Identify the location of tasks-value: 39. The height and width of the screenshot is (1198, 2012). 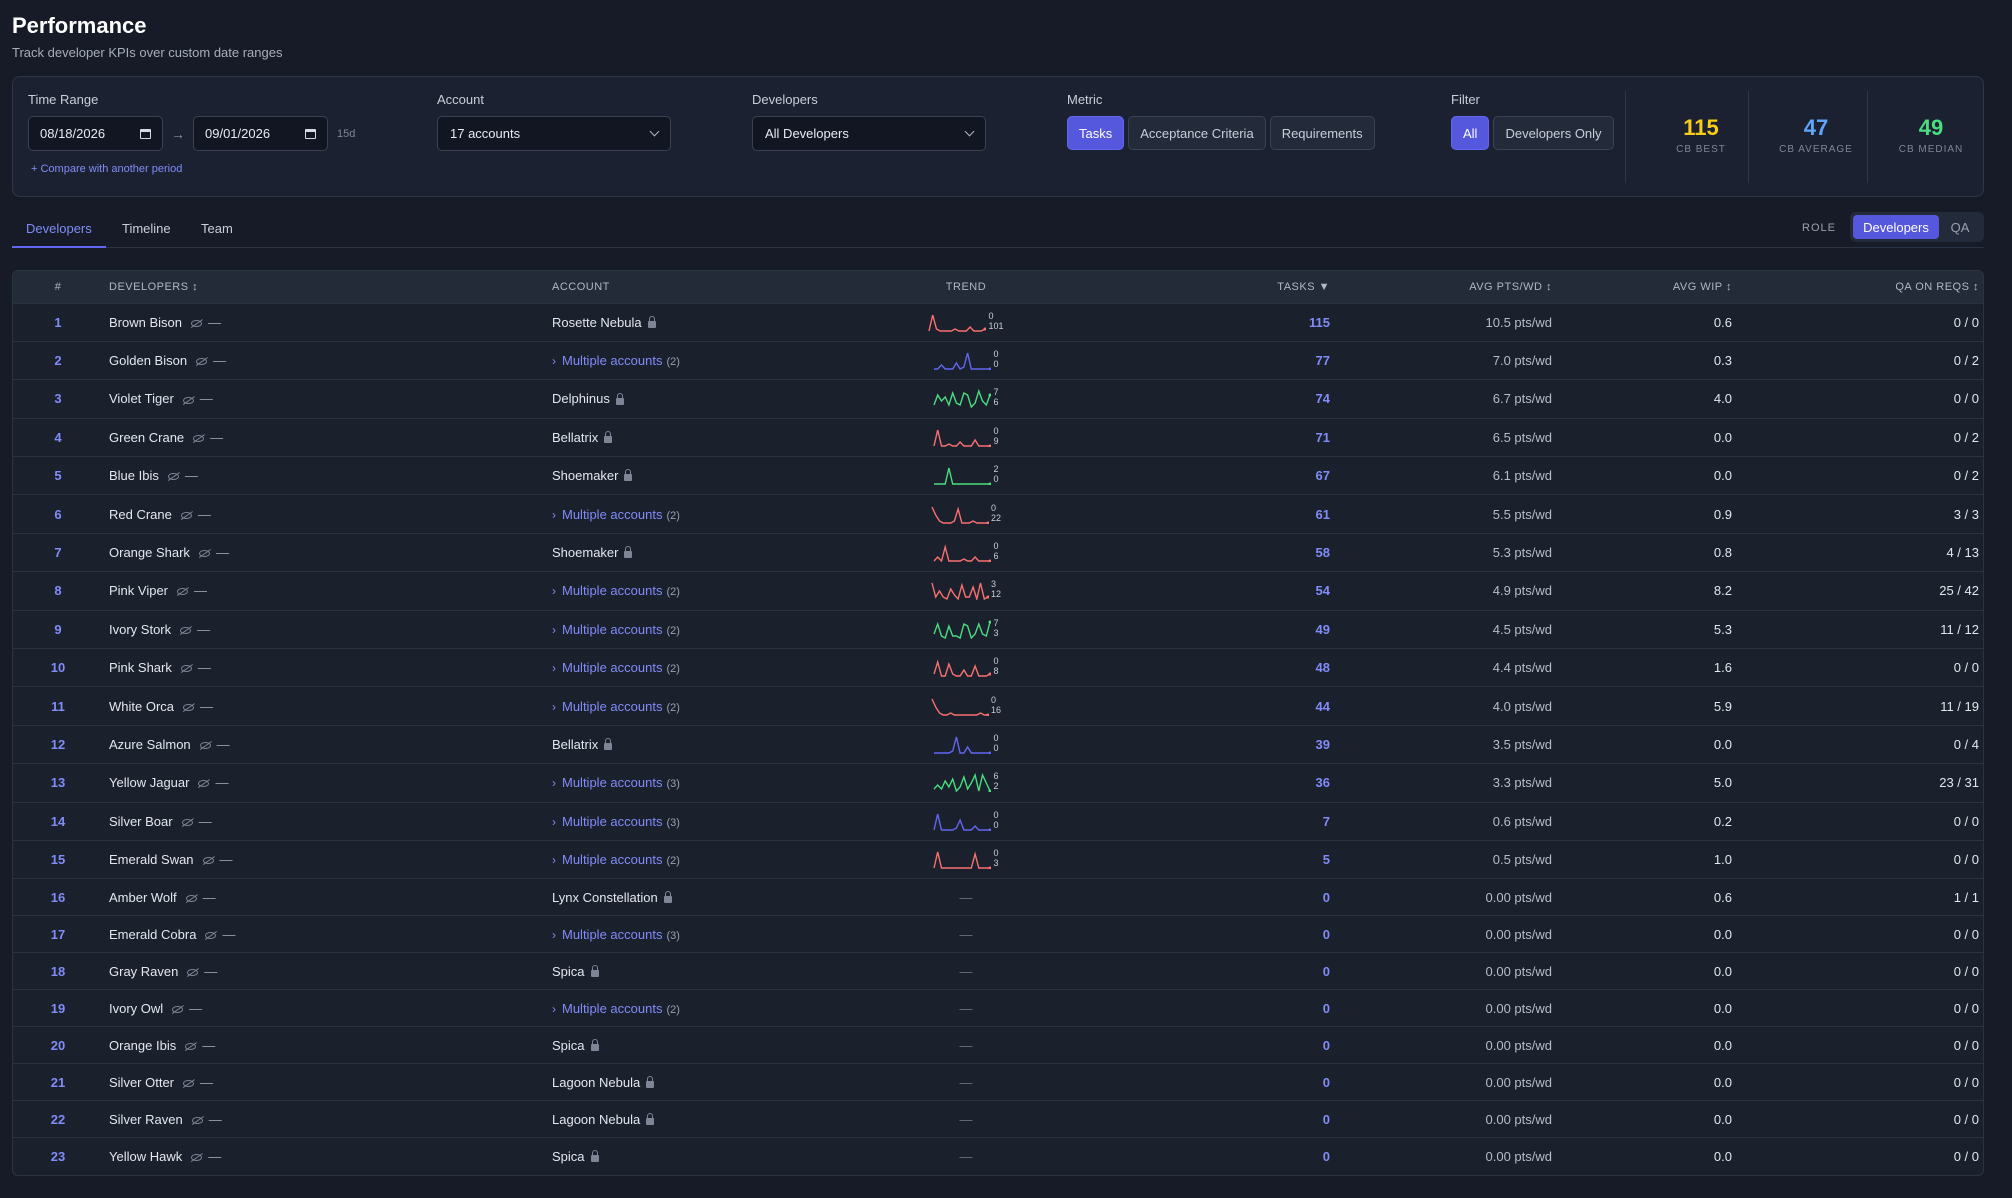
(1201, 744).